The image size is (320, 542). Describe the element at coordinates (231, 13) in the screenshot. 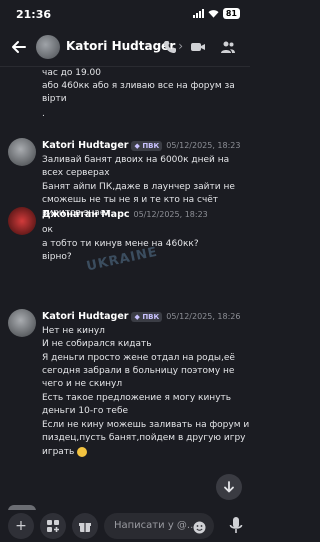

I see `battery-icon: 81` at that location.